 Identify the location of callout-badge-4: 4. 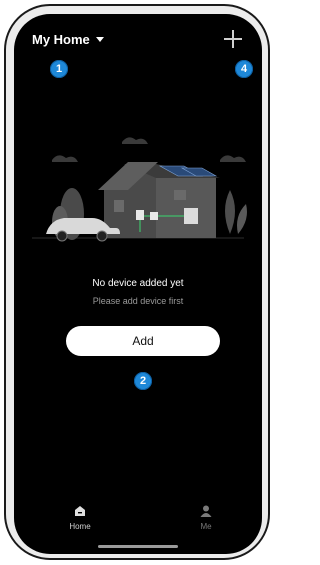
(244, 69).